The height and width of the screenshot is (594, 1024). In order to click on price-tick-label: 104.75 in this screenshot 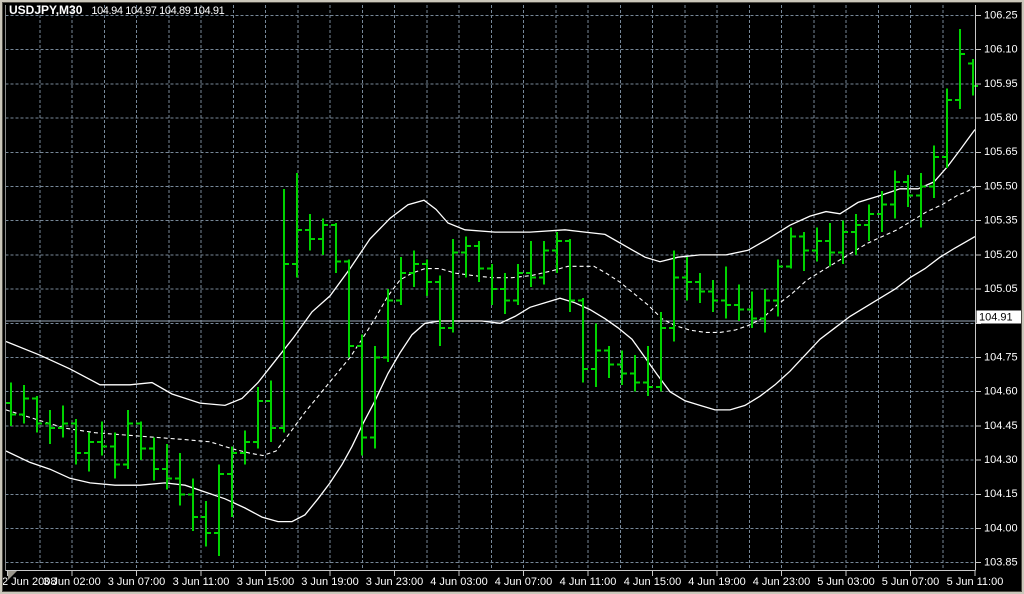, I will do `click(1001, 357)`.